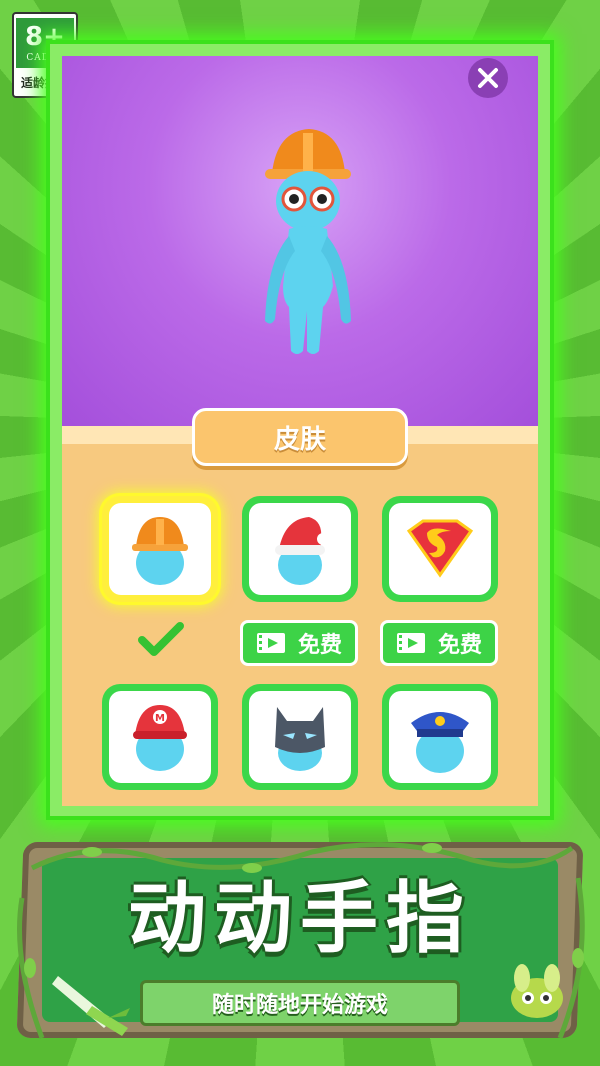  I want to click on skin-slot-mario-cap: M, so click(160, 737).